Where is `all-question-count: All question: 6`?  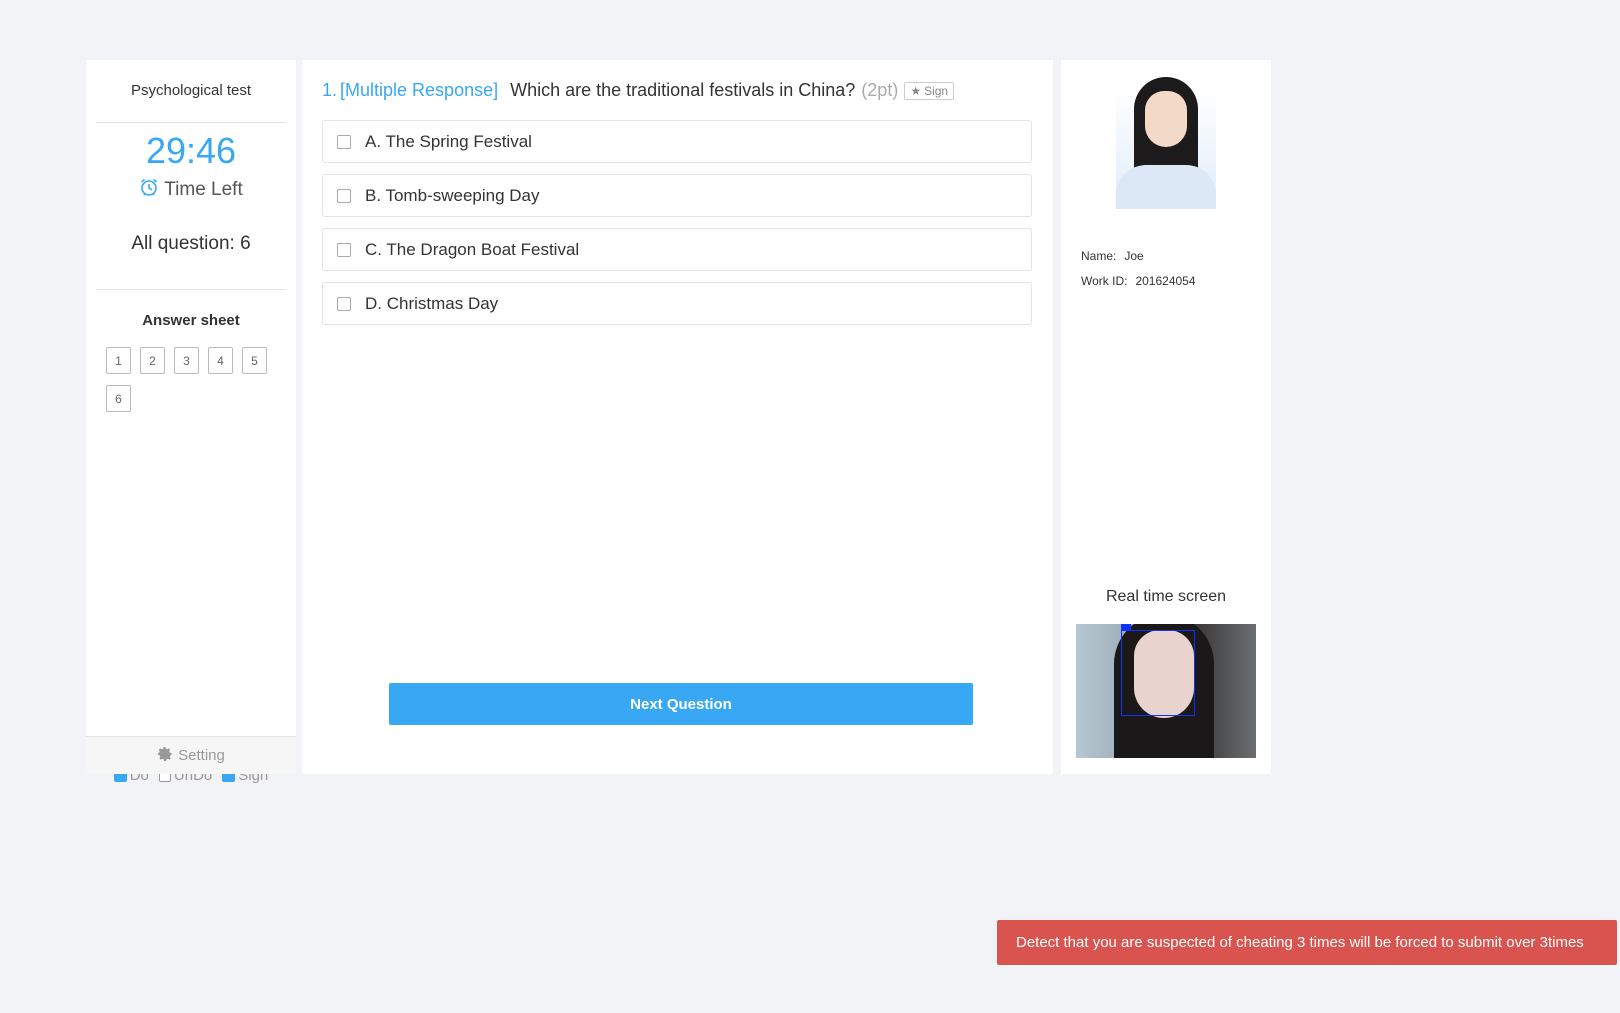
all-question-count: All question: 6 is located at coordinates (191, 243).